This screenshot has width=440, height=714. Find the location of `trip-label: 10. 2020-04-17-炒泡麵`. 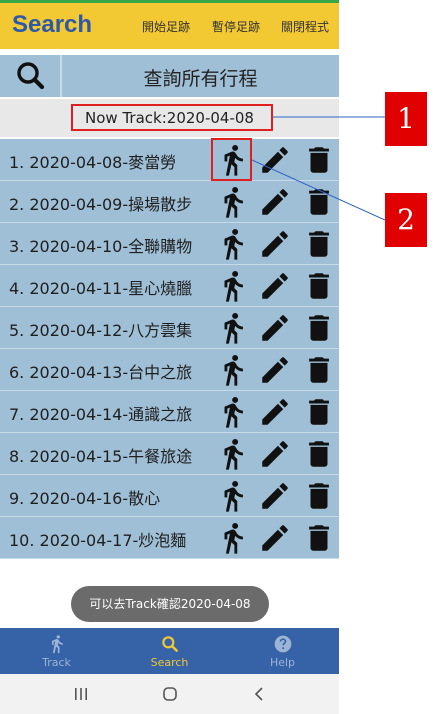

trip-label: 10. 2020-04-17-炒泡麵 is located at coordinates (98, 540).